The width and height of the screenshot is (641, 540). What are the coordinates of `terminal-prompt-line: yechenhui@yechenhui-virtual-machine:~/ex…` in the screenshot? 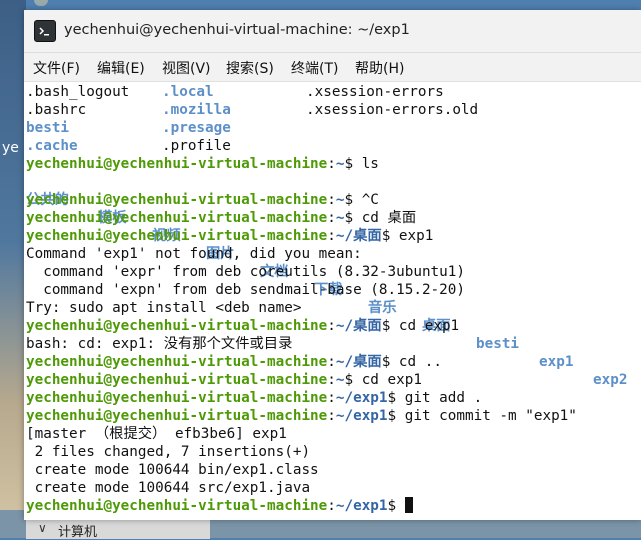 It's located at (219, 506).